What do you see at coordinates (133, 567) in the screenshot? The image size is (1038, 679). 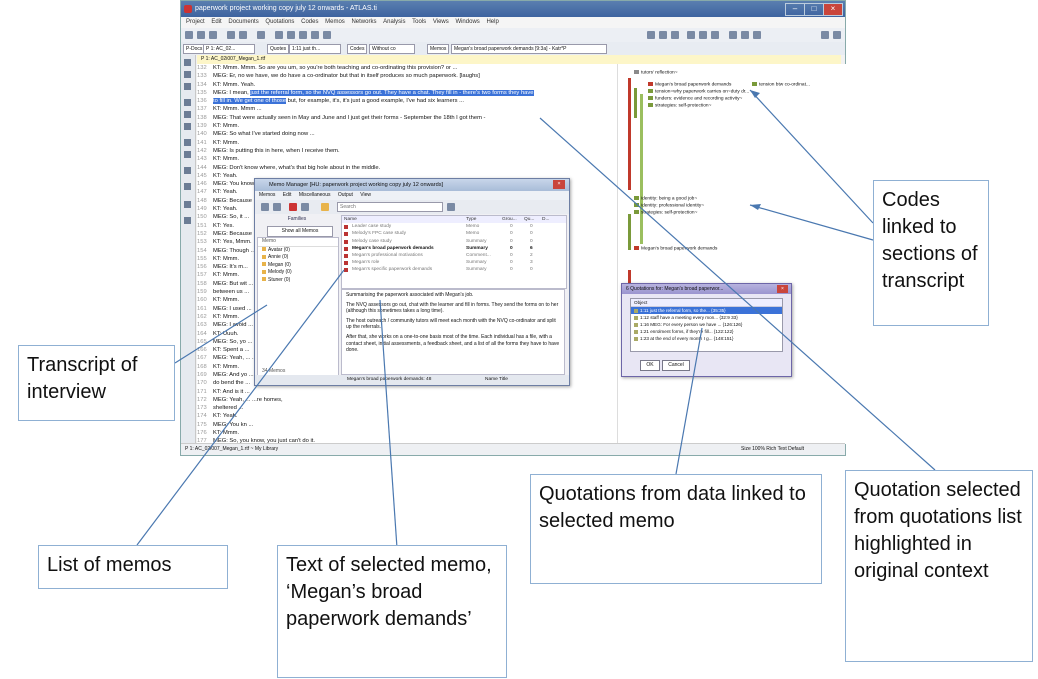 I see `callout-memos: List of memos` at bounding box center [133, 567].